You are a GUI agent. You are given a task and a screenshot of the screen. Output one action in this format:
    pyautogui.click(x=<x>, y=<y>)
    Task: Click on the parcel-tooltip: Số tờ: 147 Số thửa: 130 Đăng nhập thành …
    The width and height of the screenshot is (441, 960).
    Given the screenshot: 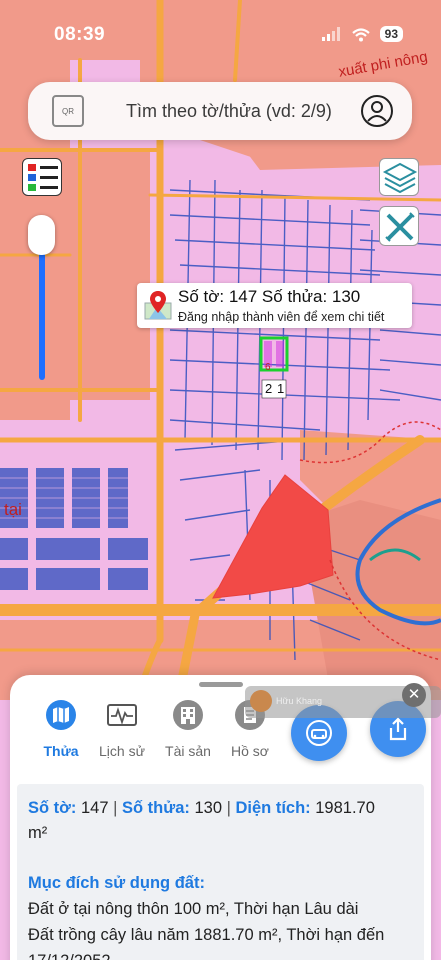 What is the action you would take?
    pyautogui.click(x=274, y=305)
    